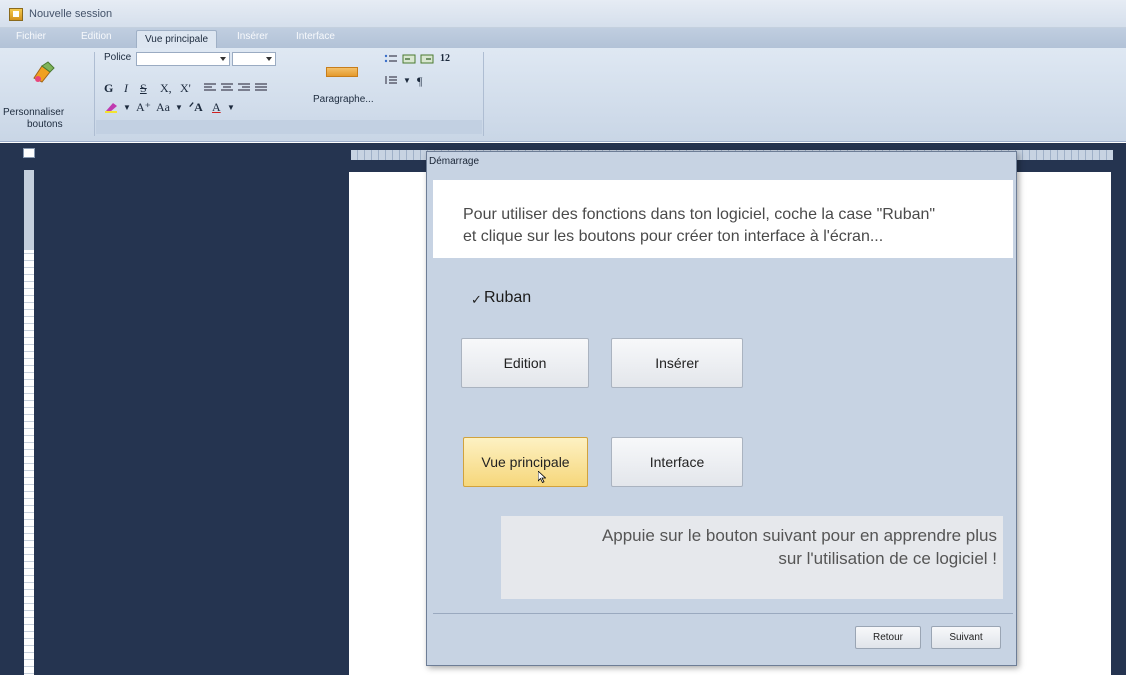 The height and width of the screenshot is (675, 1126). I want to click on ribbon-group-footer, so click(289, 127).